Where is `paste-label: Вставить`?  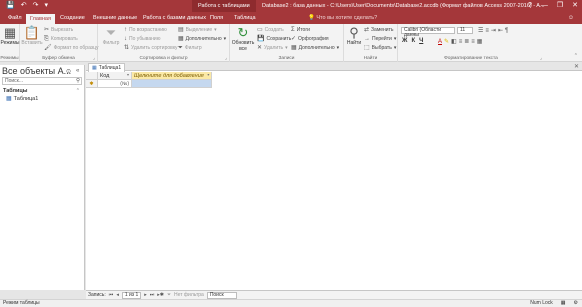 paste-label: Вставить is located at coordinates (32, 43).